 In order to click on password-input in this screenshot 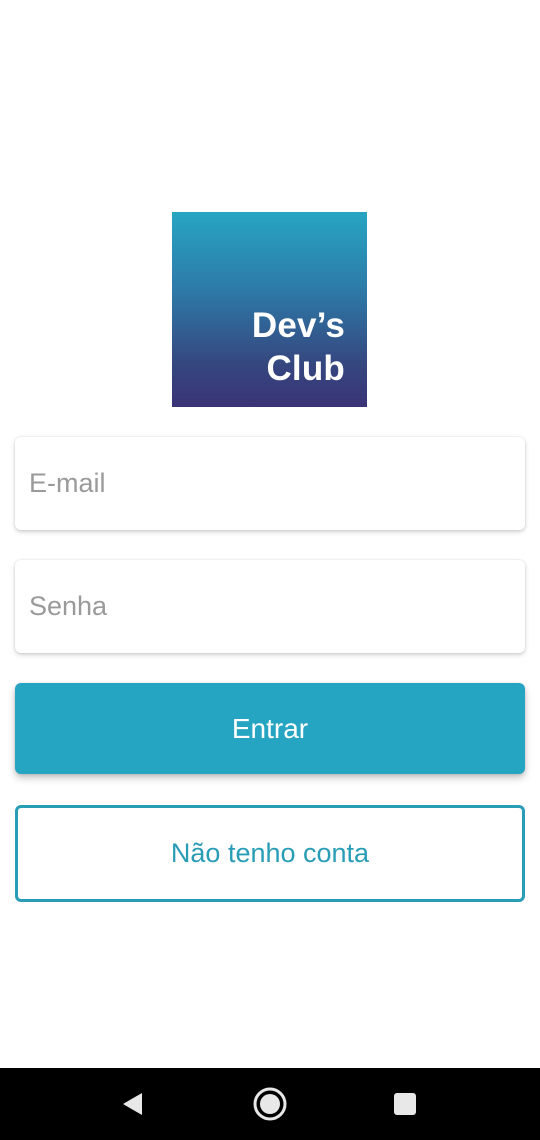, I will do `click(270, 606)`.